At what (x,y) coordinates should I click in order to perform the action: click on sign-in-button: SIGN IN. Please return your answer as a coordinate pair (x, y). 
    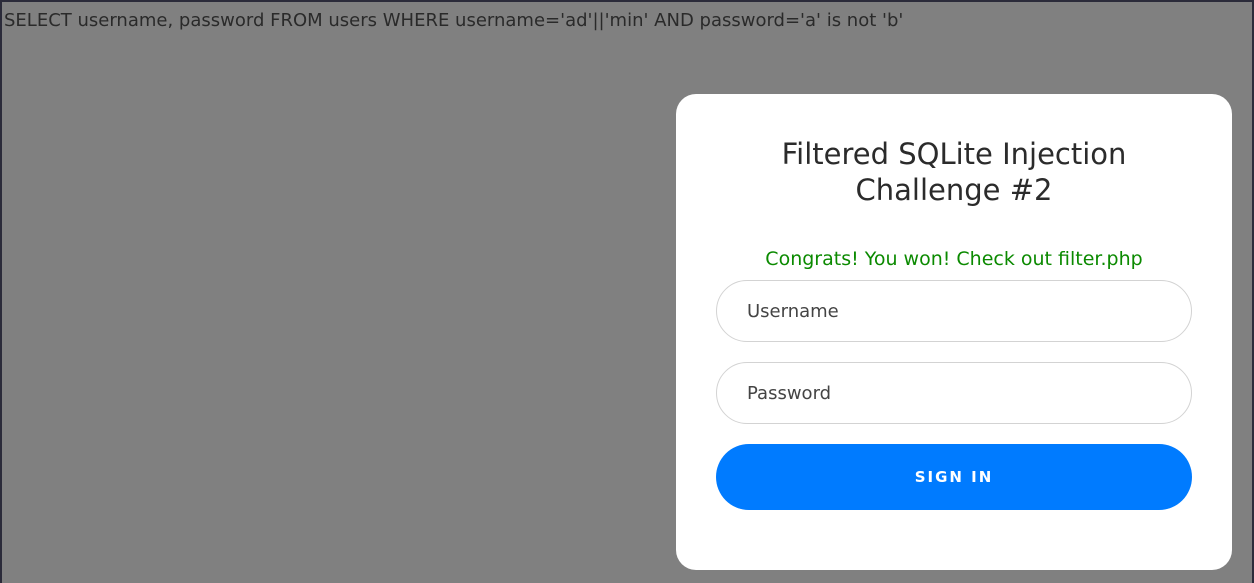
    Looking at the image, I should click on (954, 477).